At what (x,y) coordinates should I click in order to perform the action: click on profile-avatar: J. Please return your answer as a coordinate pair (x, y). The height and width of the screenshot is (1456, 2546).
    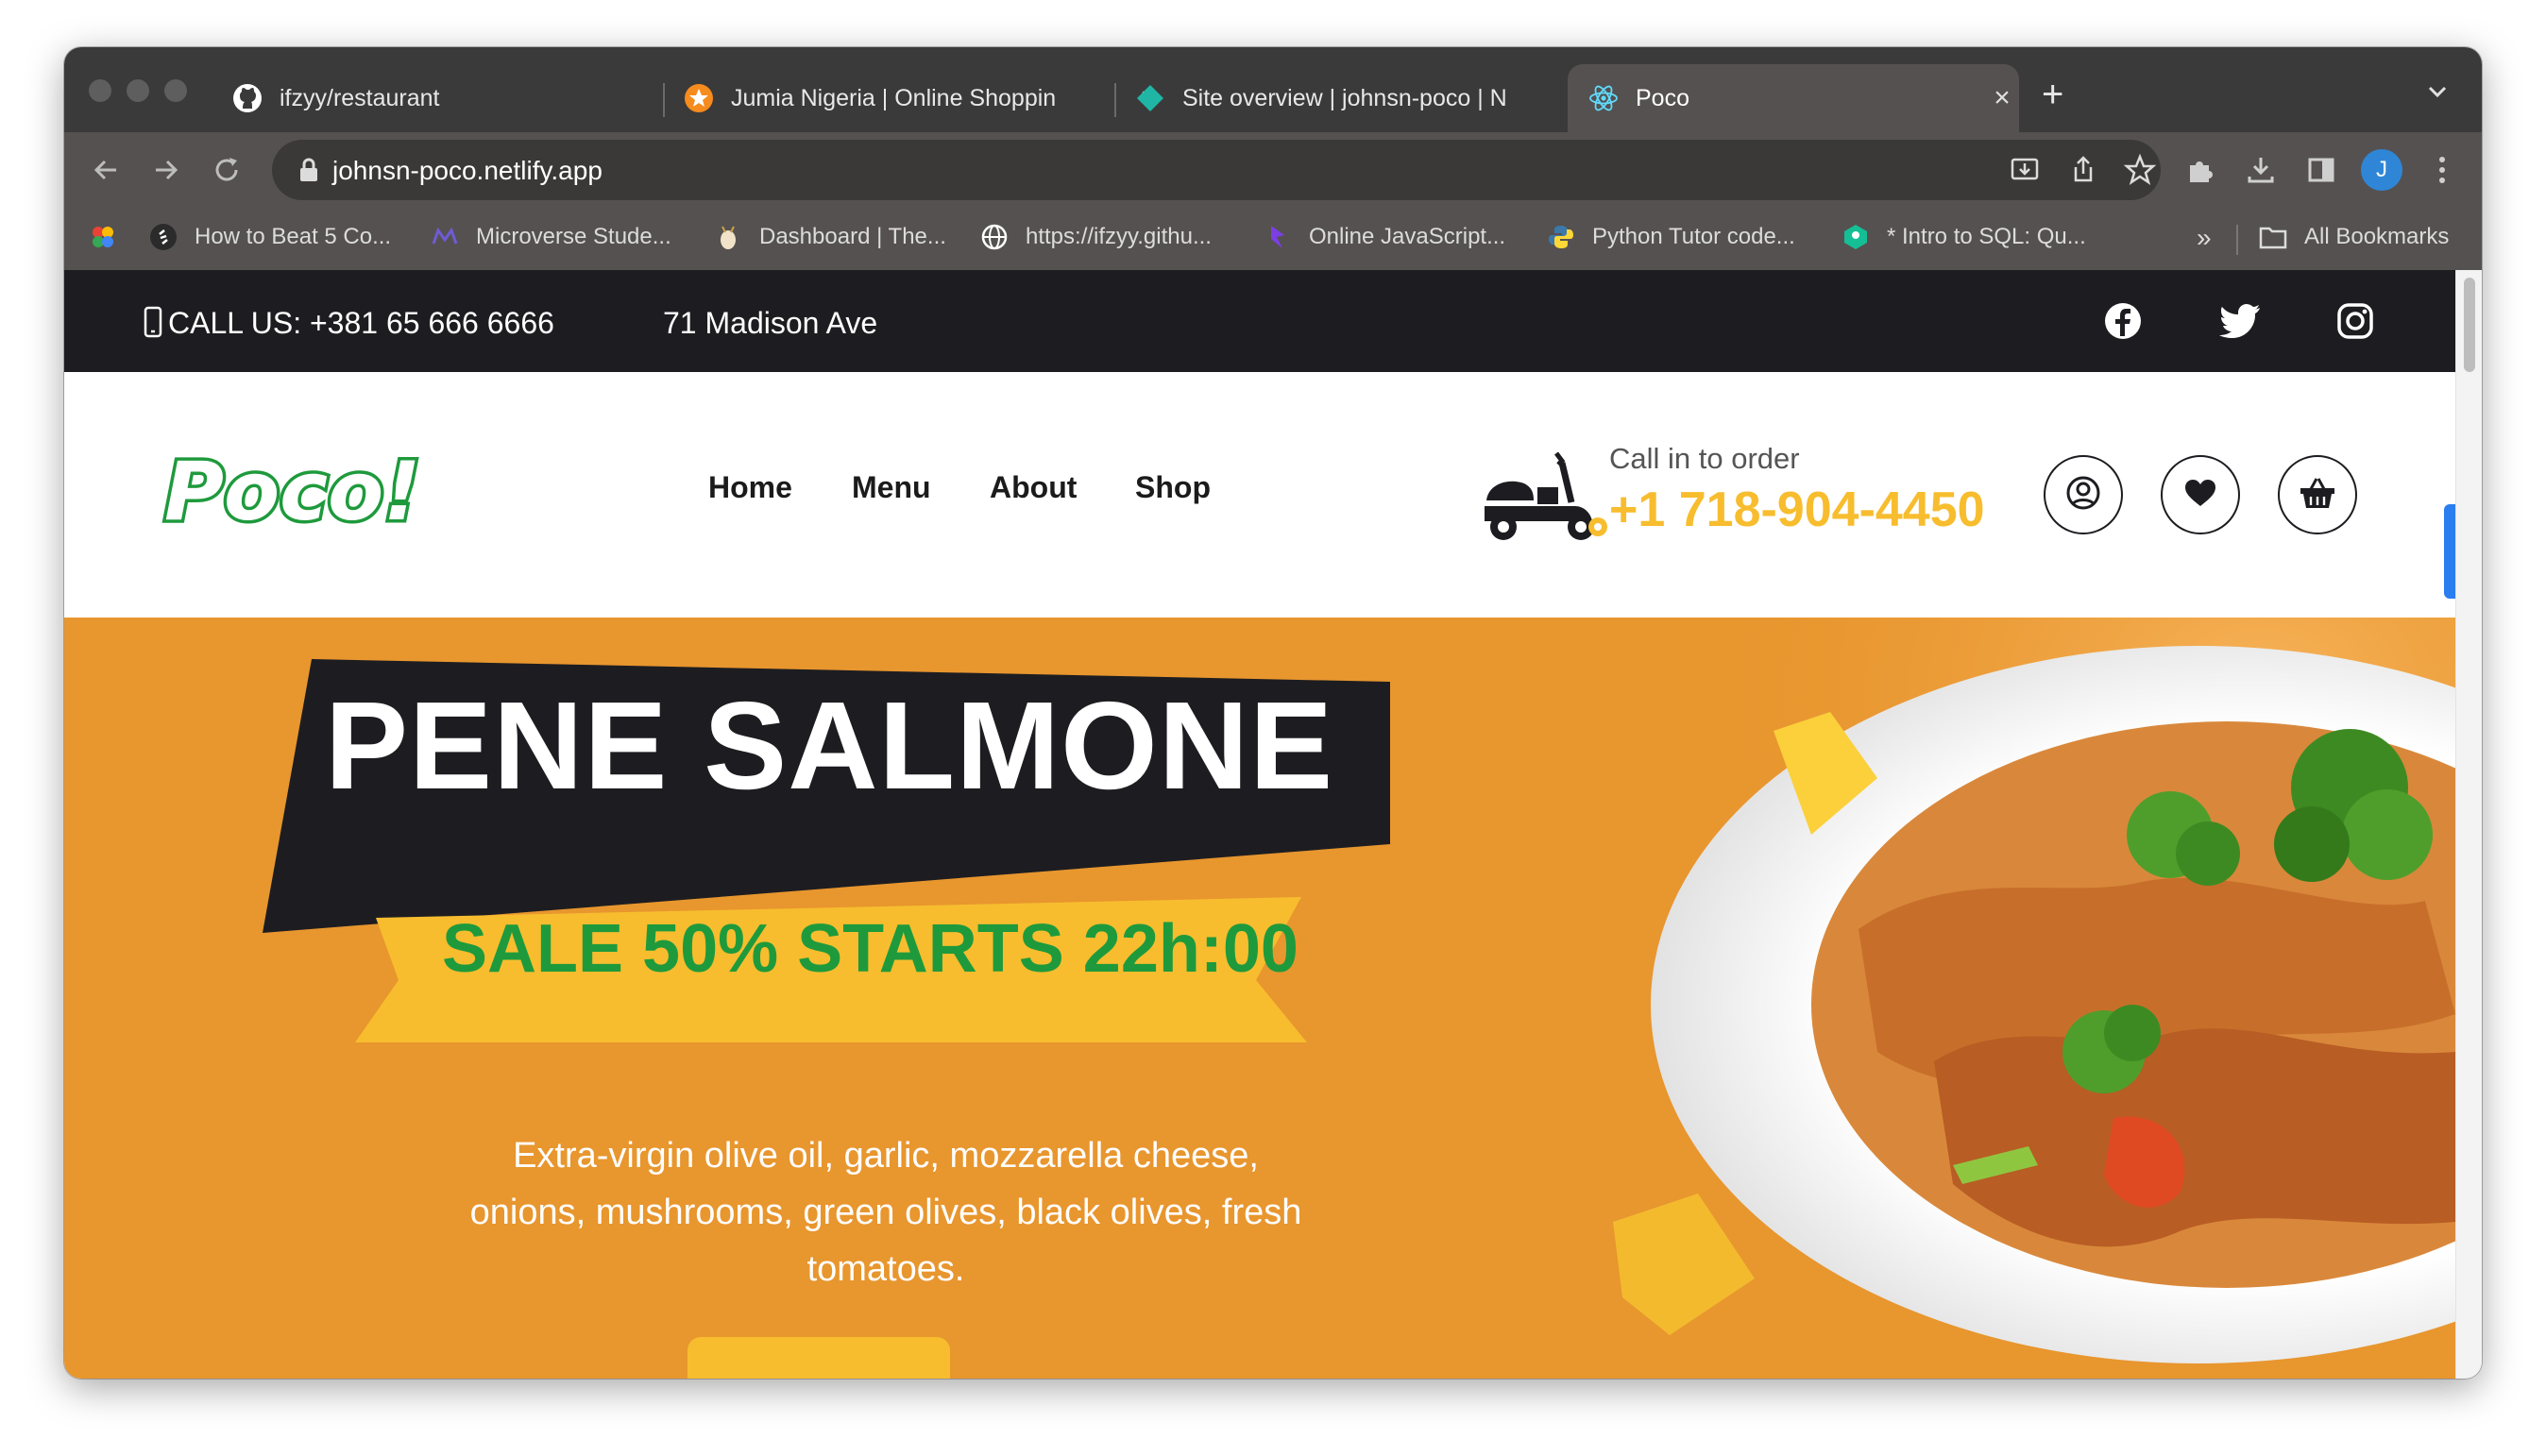
    Looking at the image, I should click on (2381, 170).